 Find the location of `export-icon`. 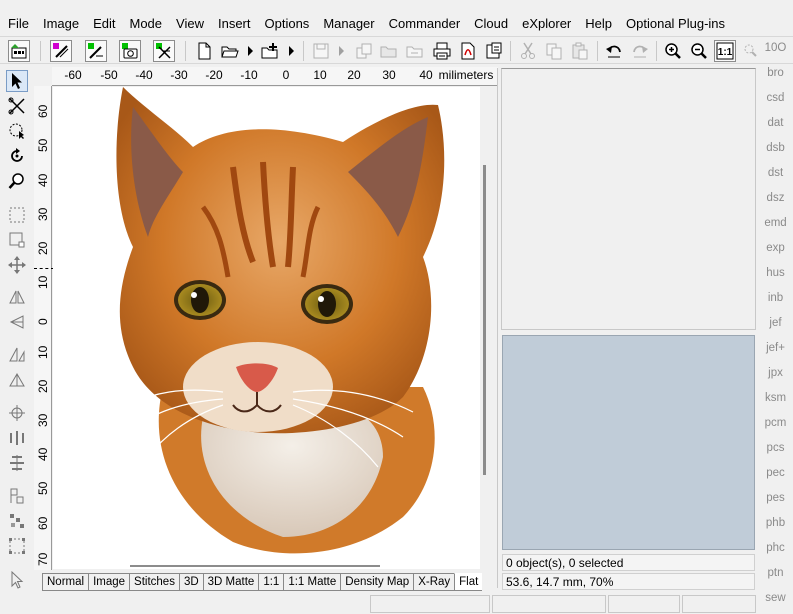

export-icon is located at coordinates (494, 51).